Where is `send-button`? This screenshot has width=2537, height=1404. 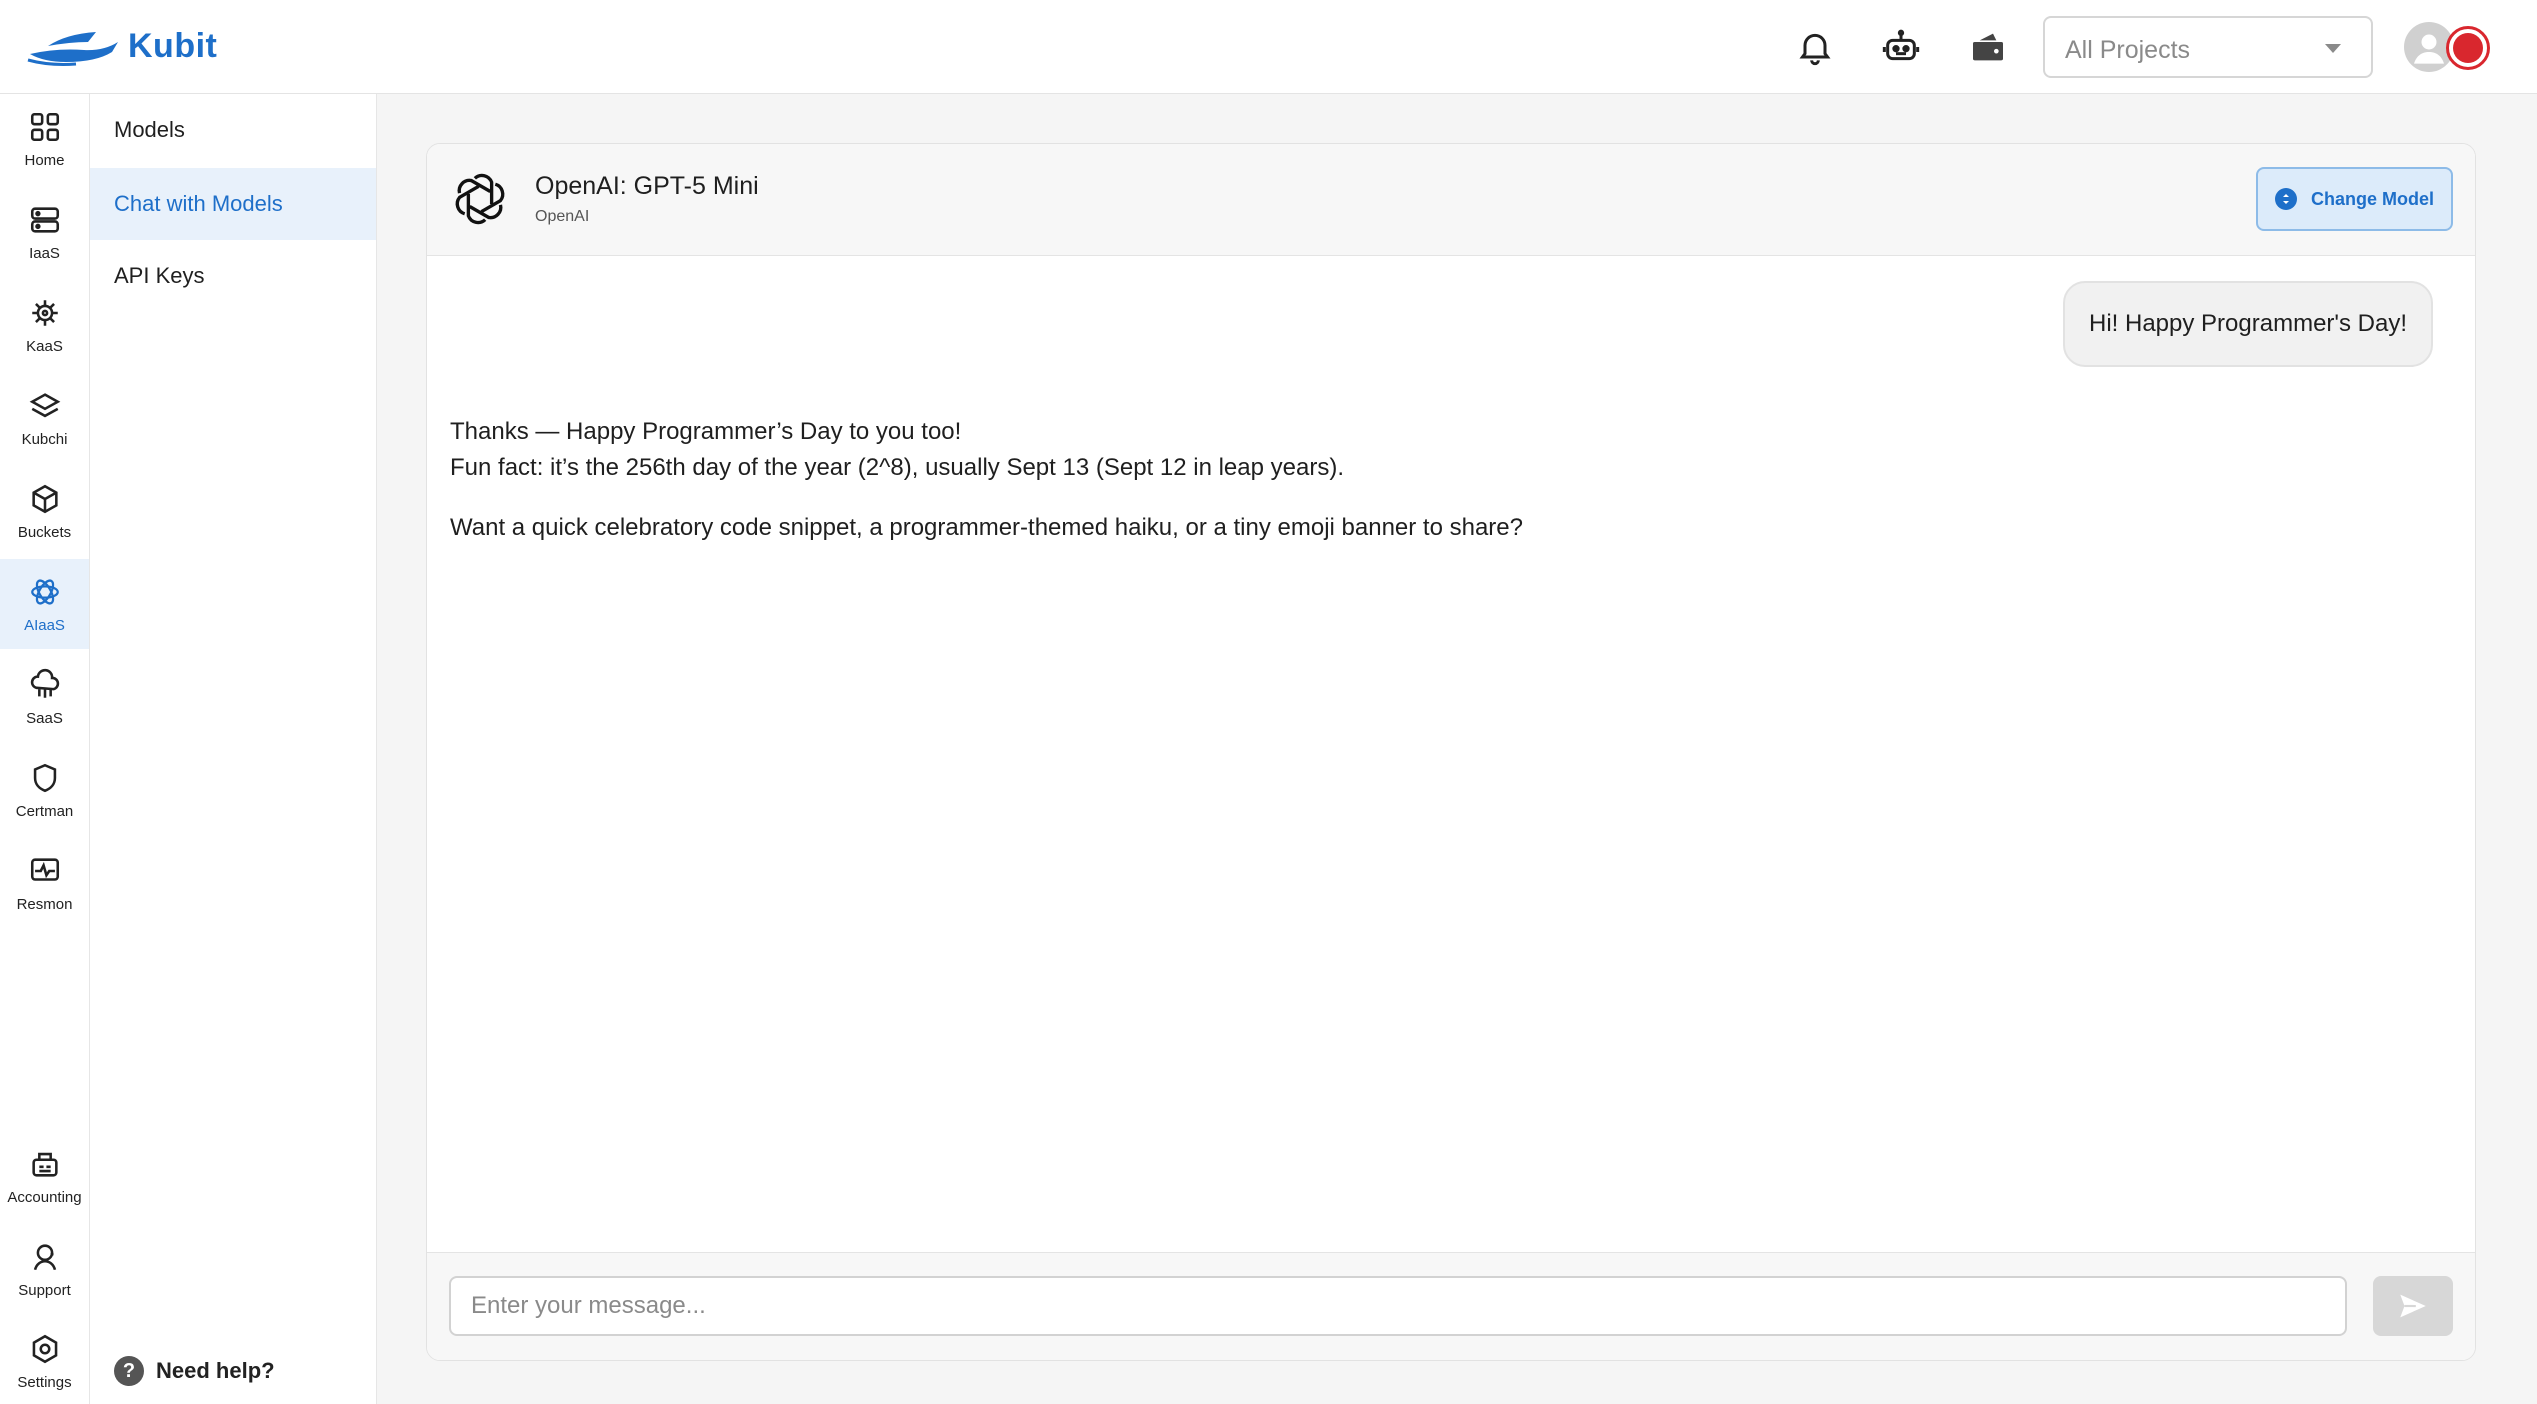 send-button is located at coordinates (2413, 1306).